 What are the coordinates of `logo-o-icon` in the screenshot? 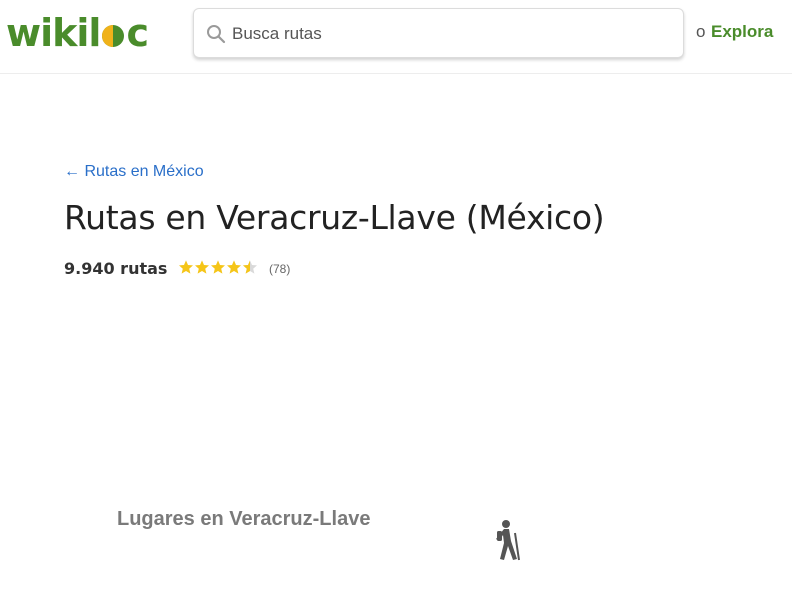 It's located at (113, 36).